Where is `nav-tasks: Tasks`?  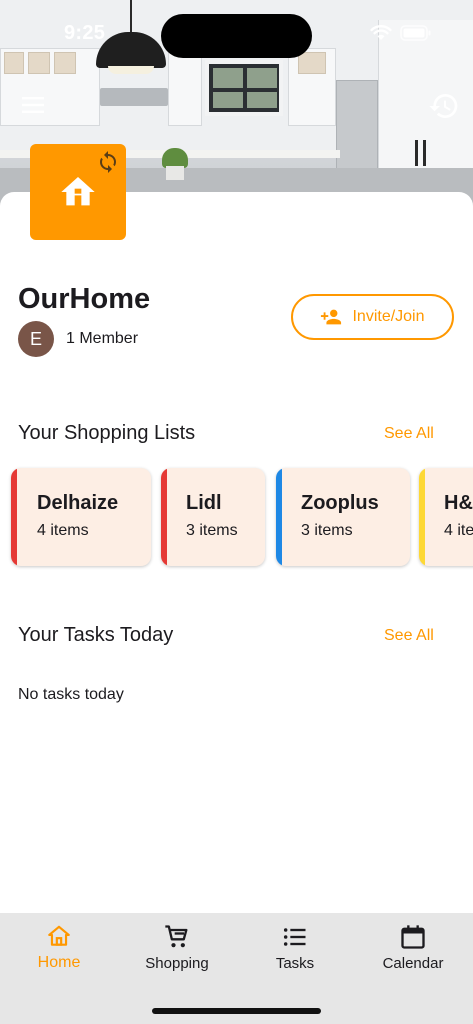 nav-tasks: Tasks is located at coordinates (295, 950).